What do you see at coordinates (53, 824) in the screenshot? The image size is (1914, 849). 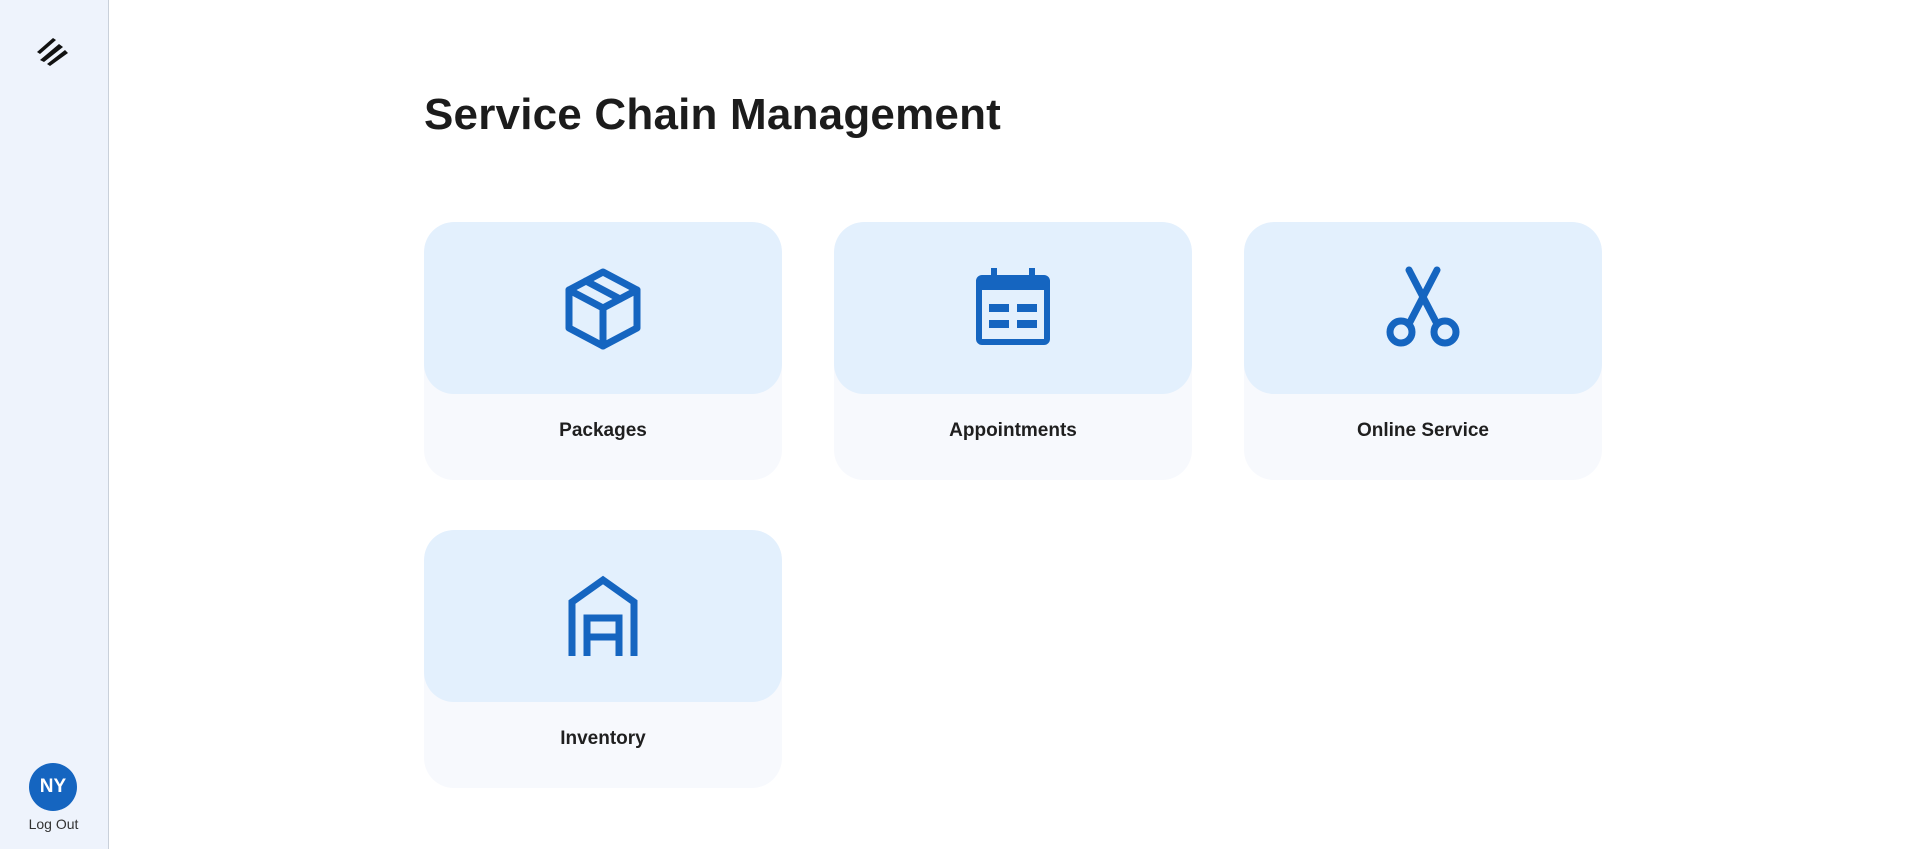 I see `logout-link: Log Out` at bounding box center [53, 824].